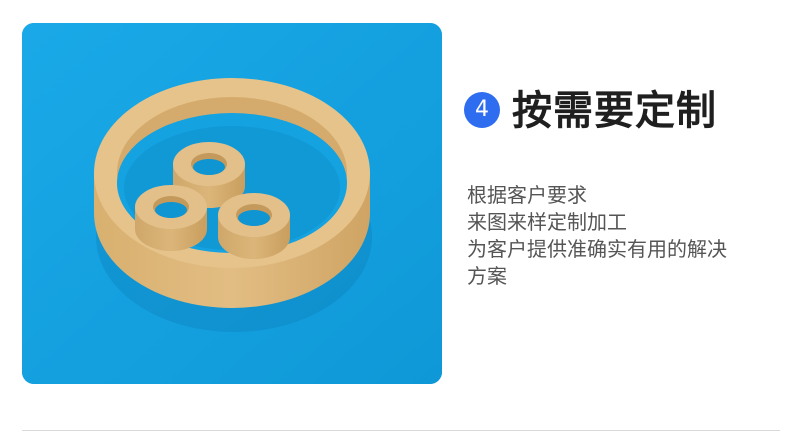  I want to click on feature-description: 根据客户要求 来图来样定制加工 为客户提供准确实有用的解决 方案, so click(617, 236).